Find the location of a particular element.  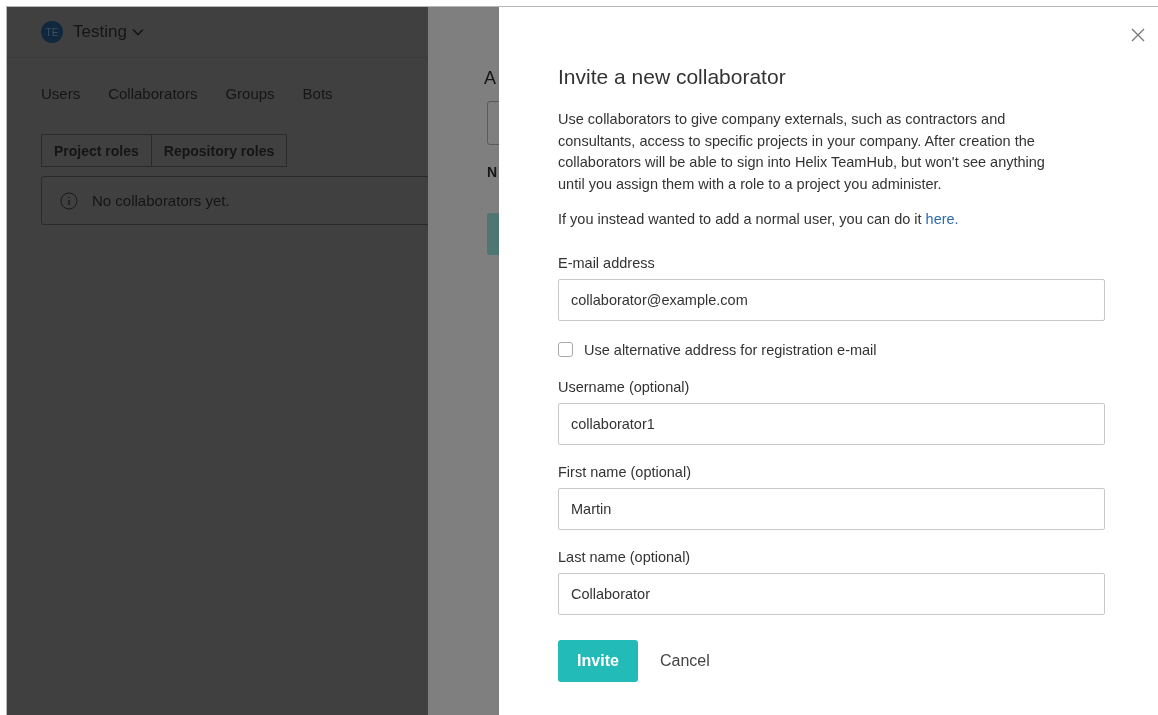

close-icon is located at coordinates (1138, 35).